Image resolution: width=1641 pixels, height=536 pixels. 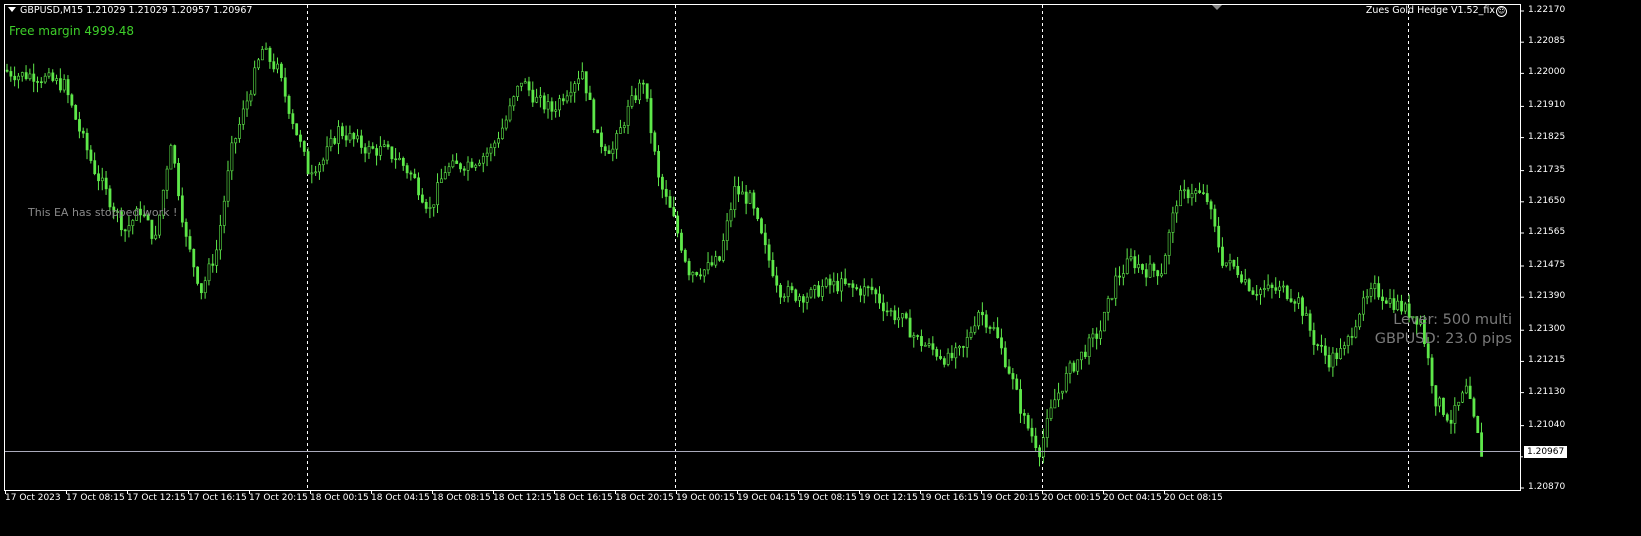 I want to click on time-tick-label: 18 Oct 08:15, so click(x=461, y=498).